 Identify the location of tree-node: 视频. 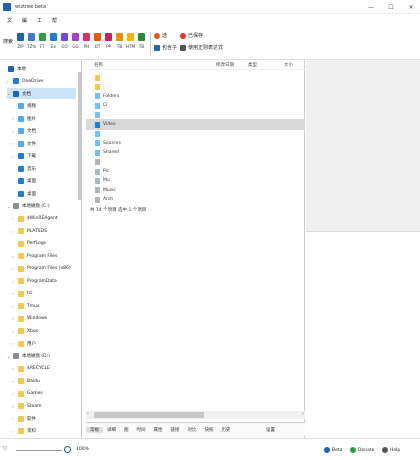
(24, 106).